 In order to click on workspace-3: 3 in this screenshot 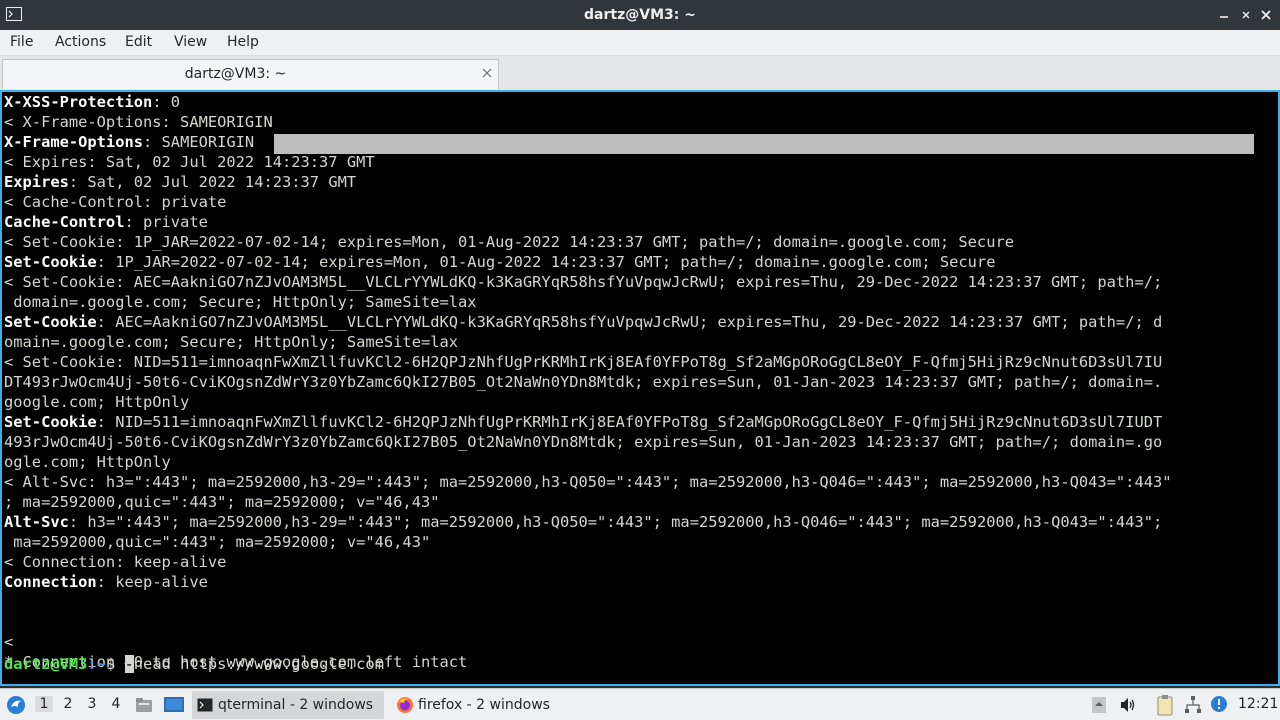, I will do `click(92, 704)`.